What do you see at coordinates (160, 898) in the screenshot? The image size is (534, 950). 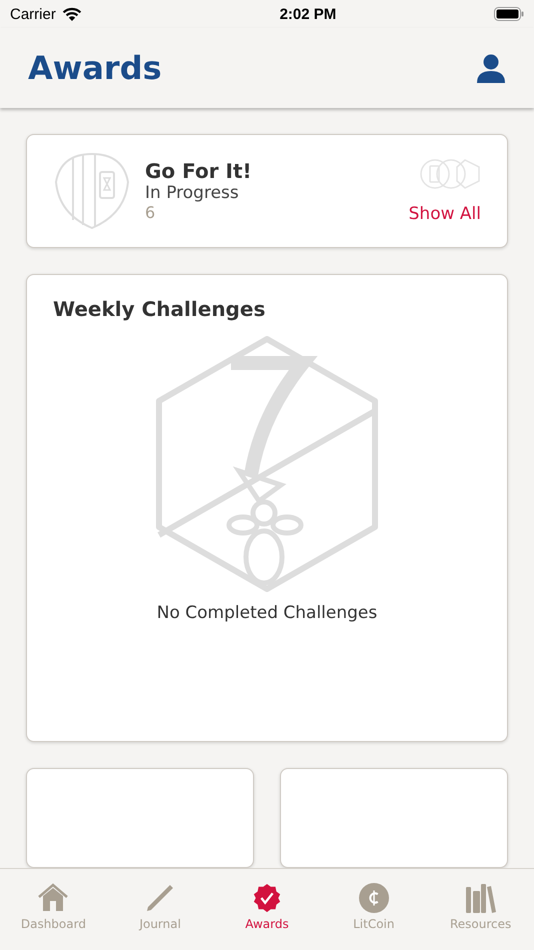 I see `pencil-icon` at bounding box center [160, 898].